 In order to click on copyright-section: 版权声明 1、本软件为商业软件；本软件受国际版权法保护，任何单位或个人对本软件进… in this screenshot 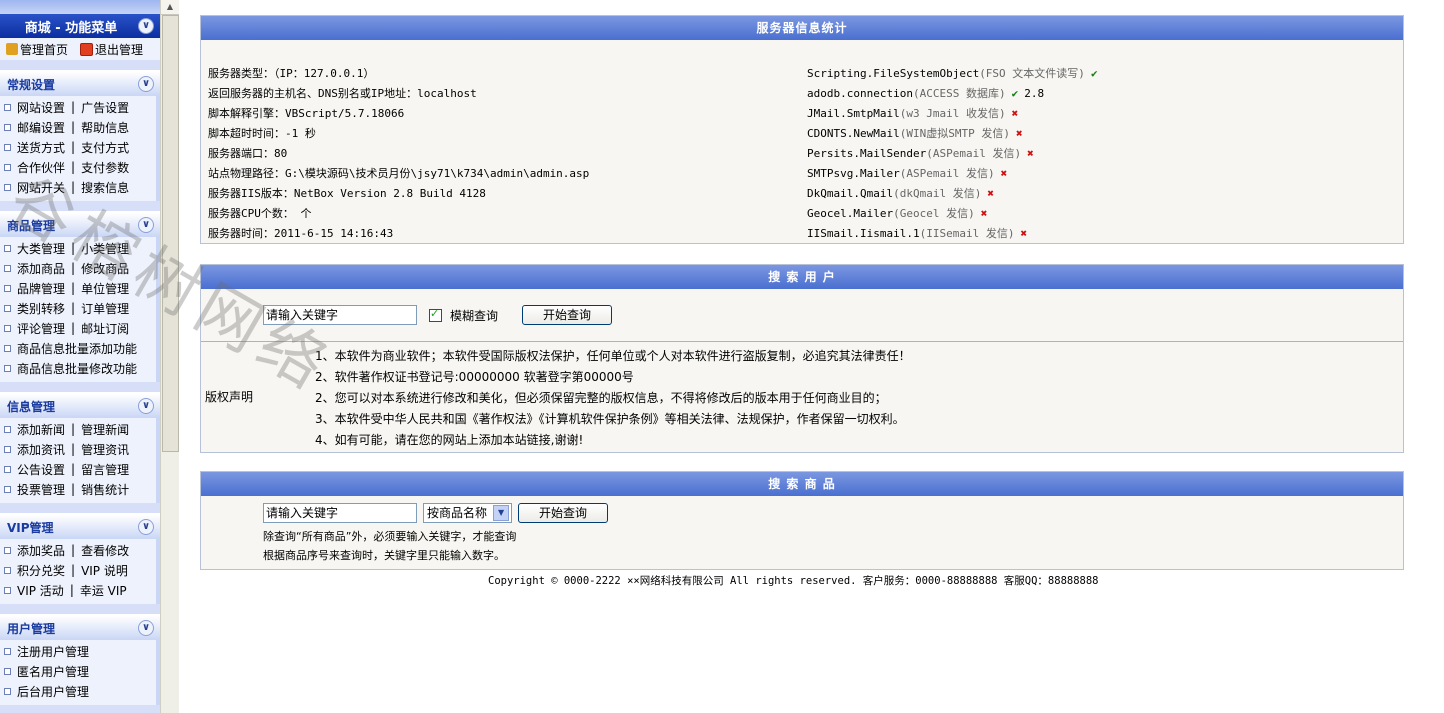, I will do `click(802, 396)`.